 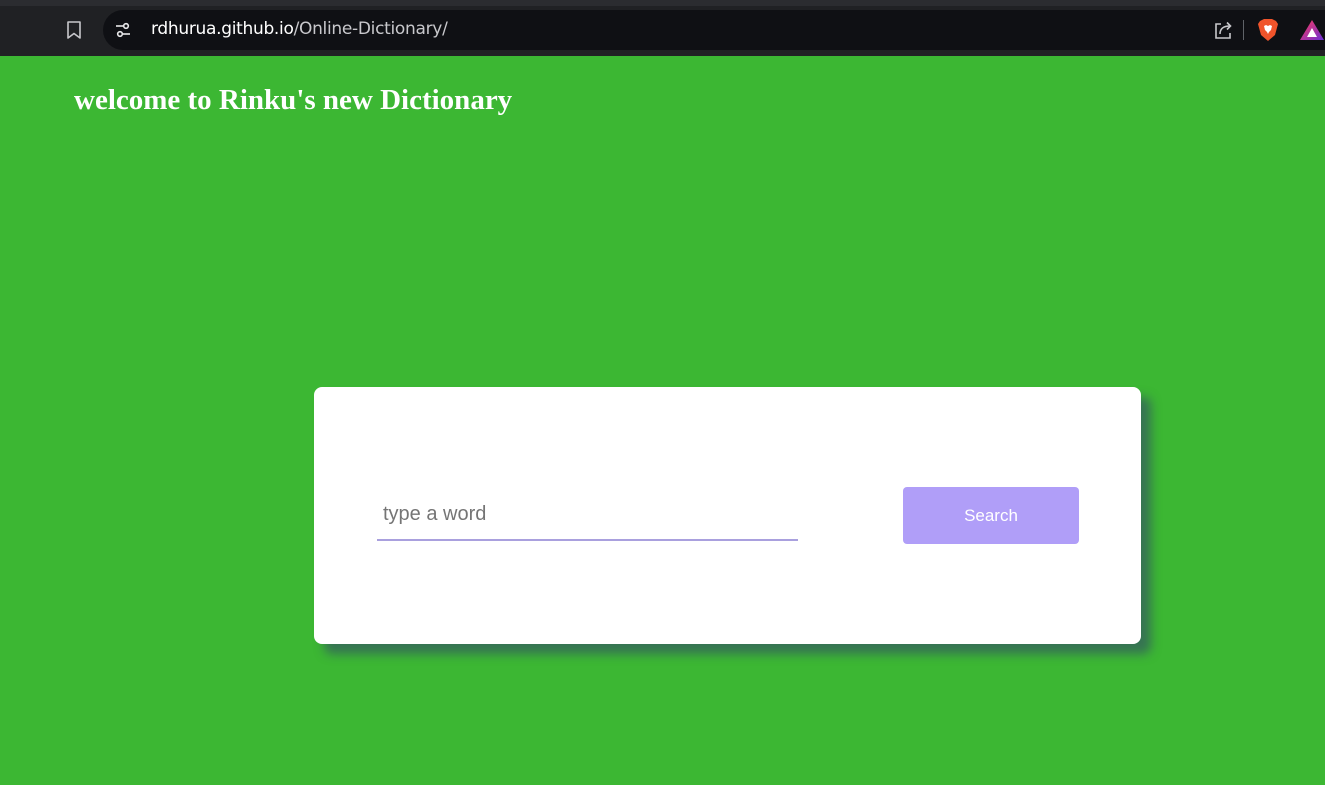 I want to click on url-host: rdhurua.github.io, so click(x=222, y=29).